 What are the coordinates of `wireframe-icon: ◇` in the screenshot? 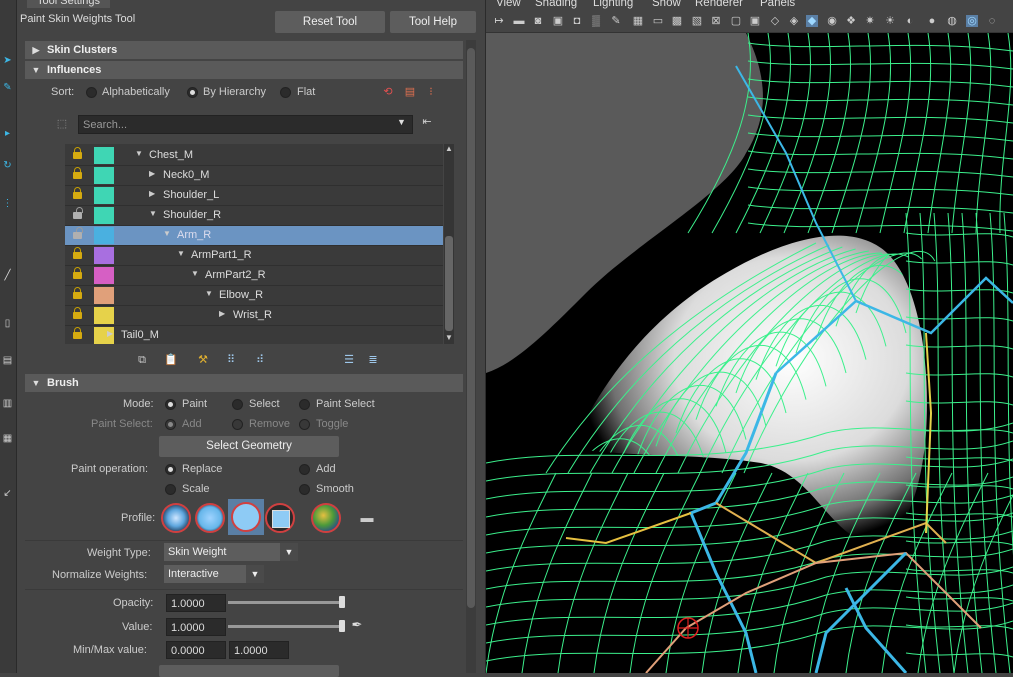 It's located at (775, 21).